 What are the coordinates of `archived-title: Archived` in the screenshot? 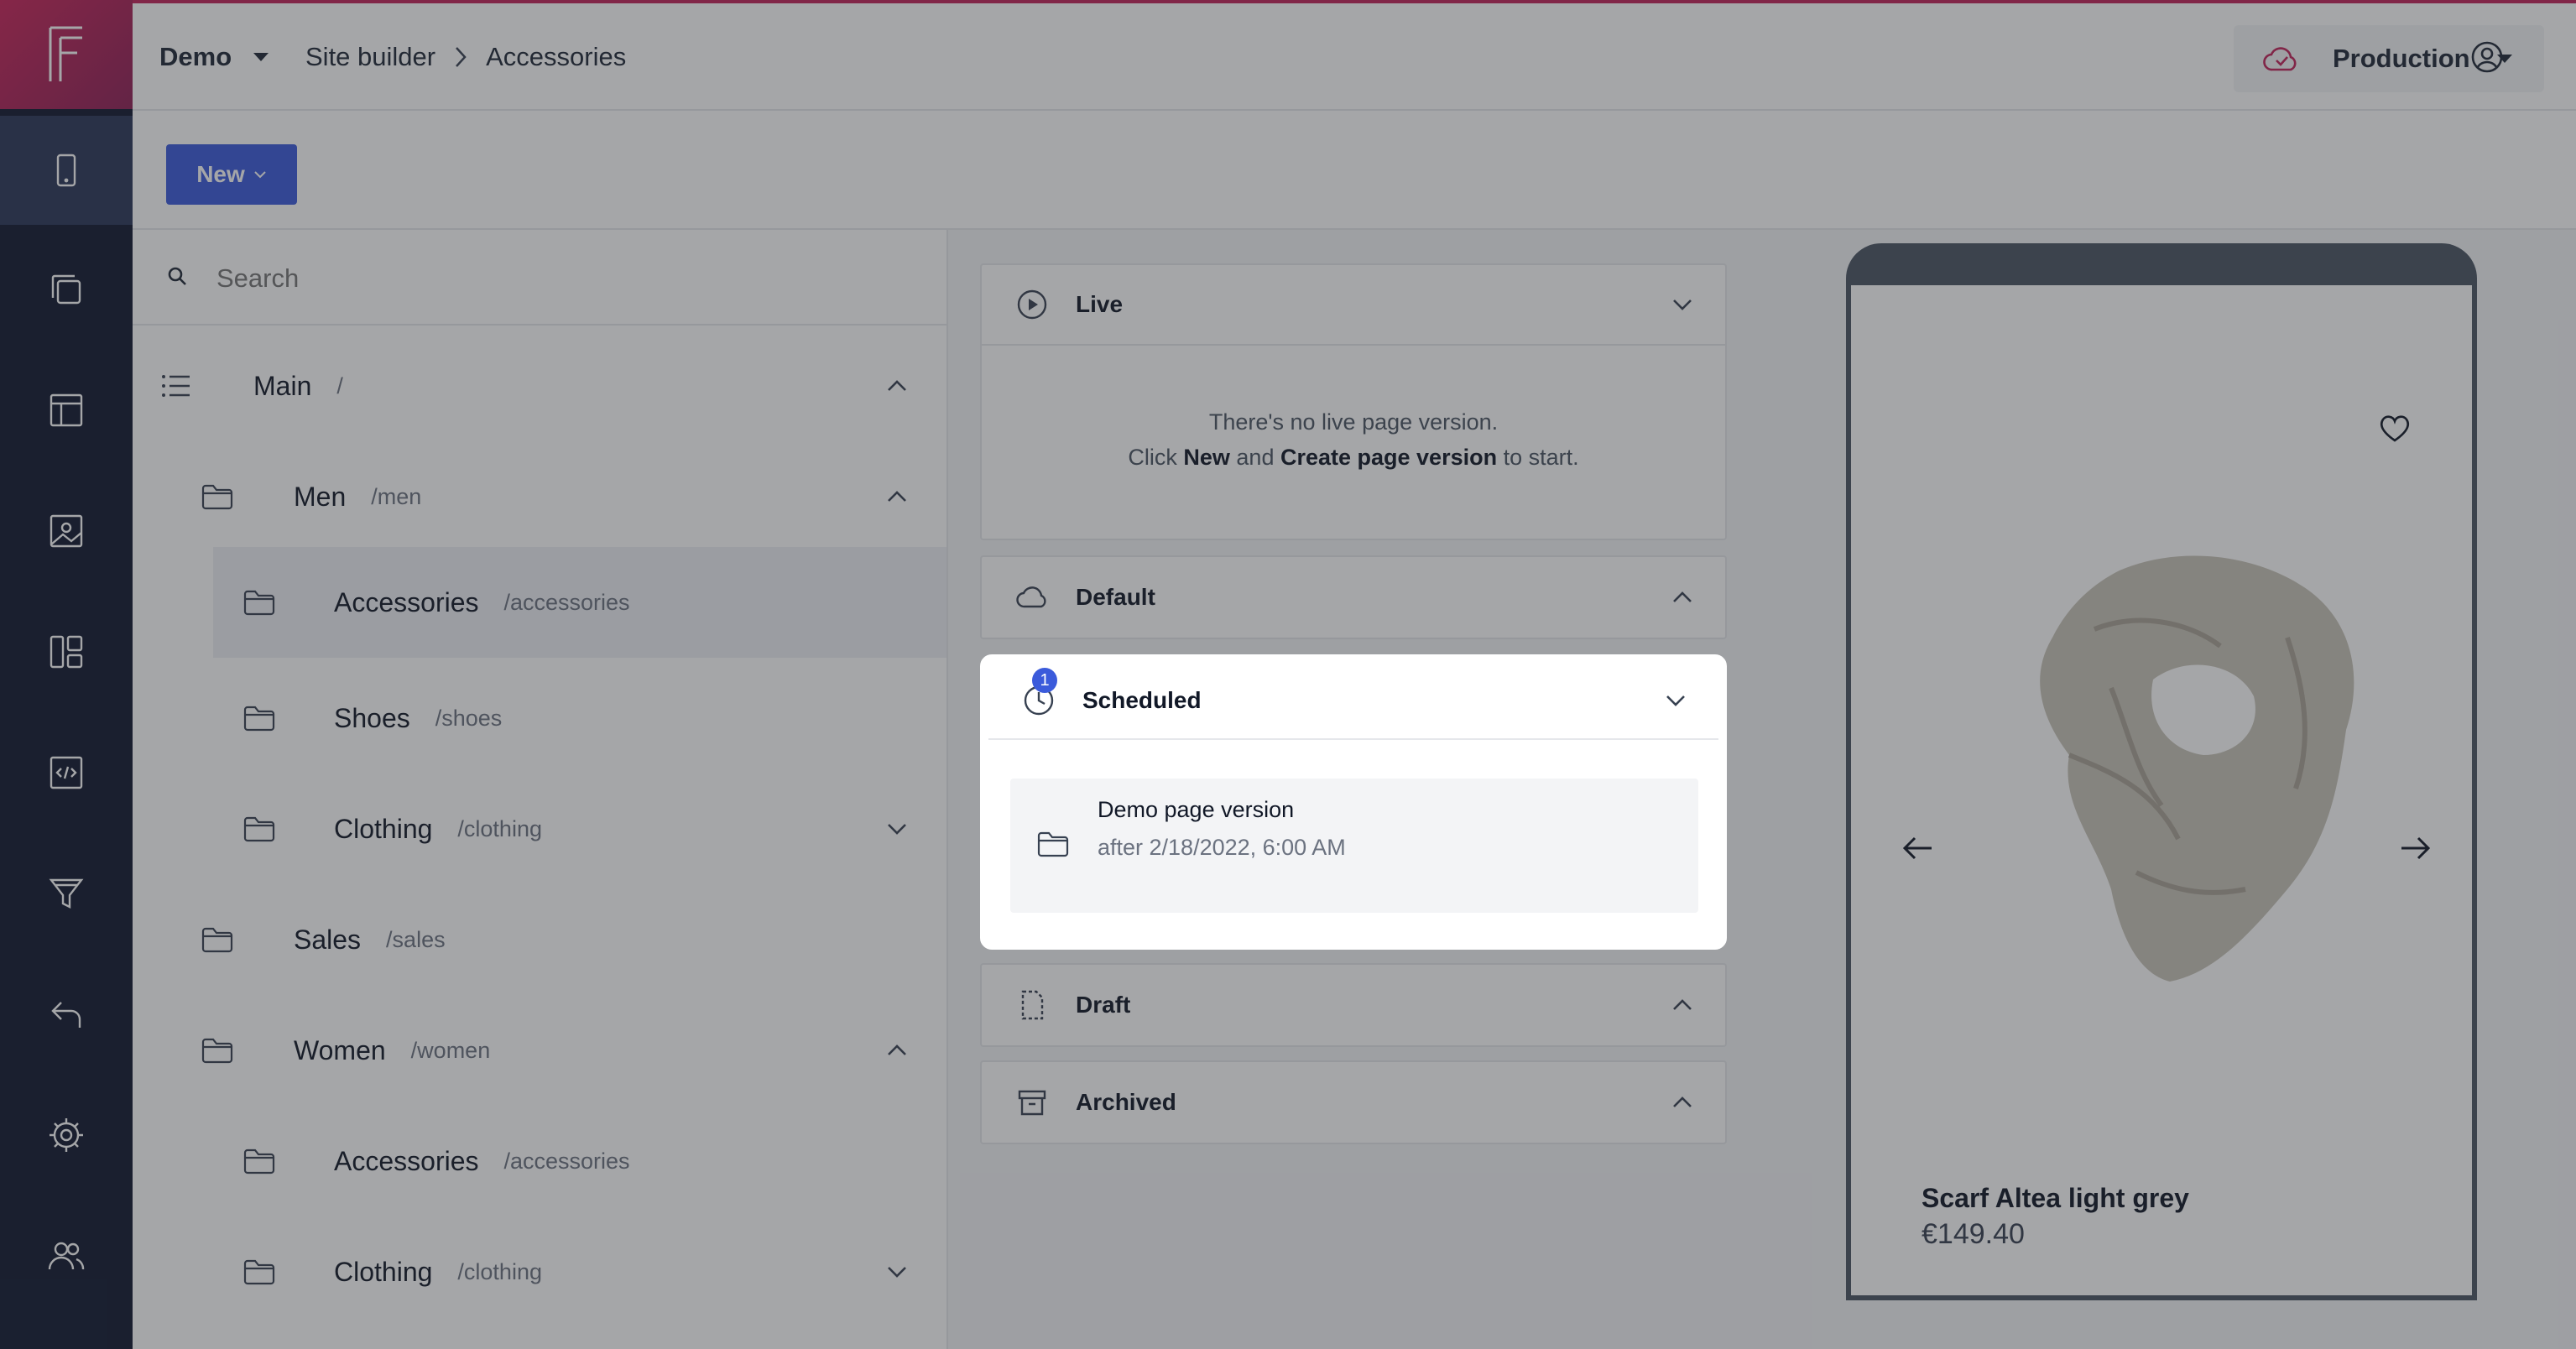 It's located at (1126, 1102).